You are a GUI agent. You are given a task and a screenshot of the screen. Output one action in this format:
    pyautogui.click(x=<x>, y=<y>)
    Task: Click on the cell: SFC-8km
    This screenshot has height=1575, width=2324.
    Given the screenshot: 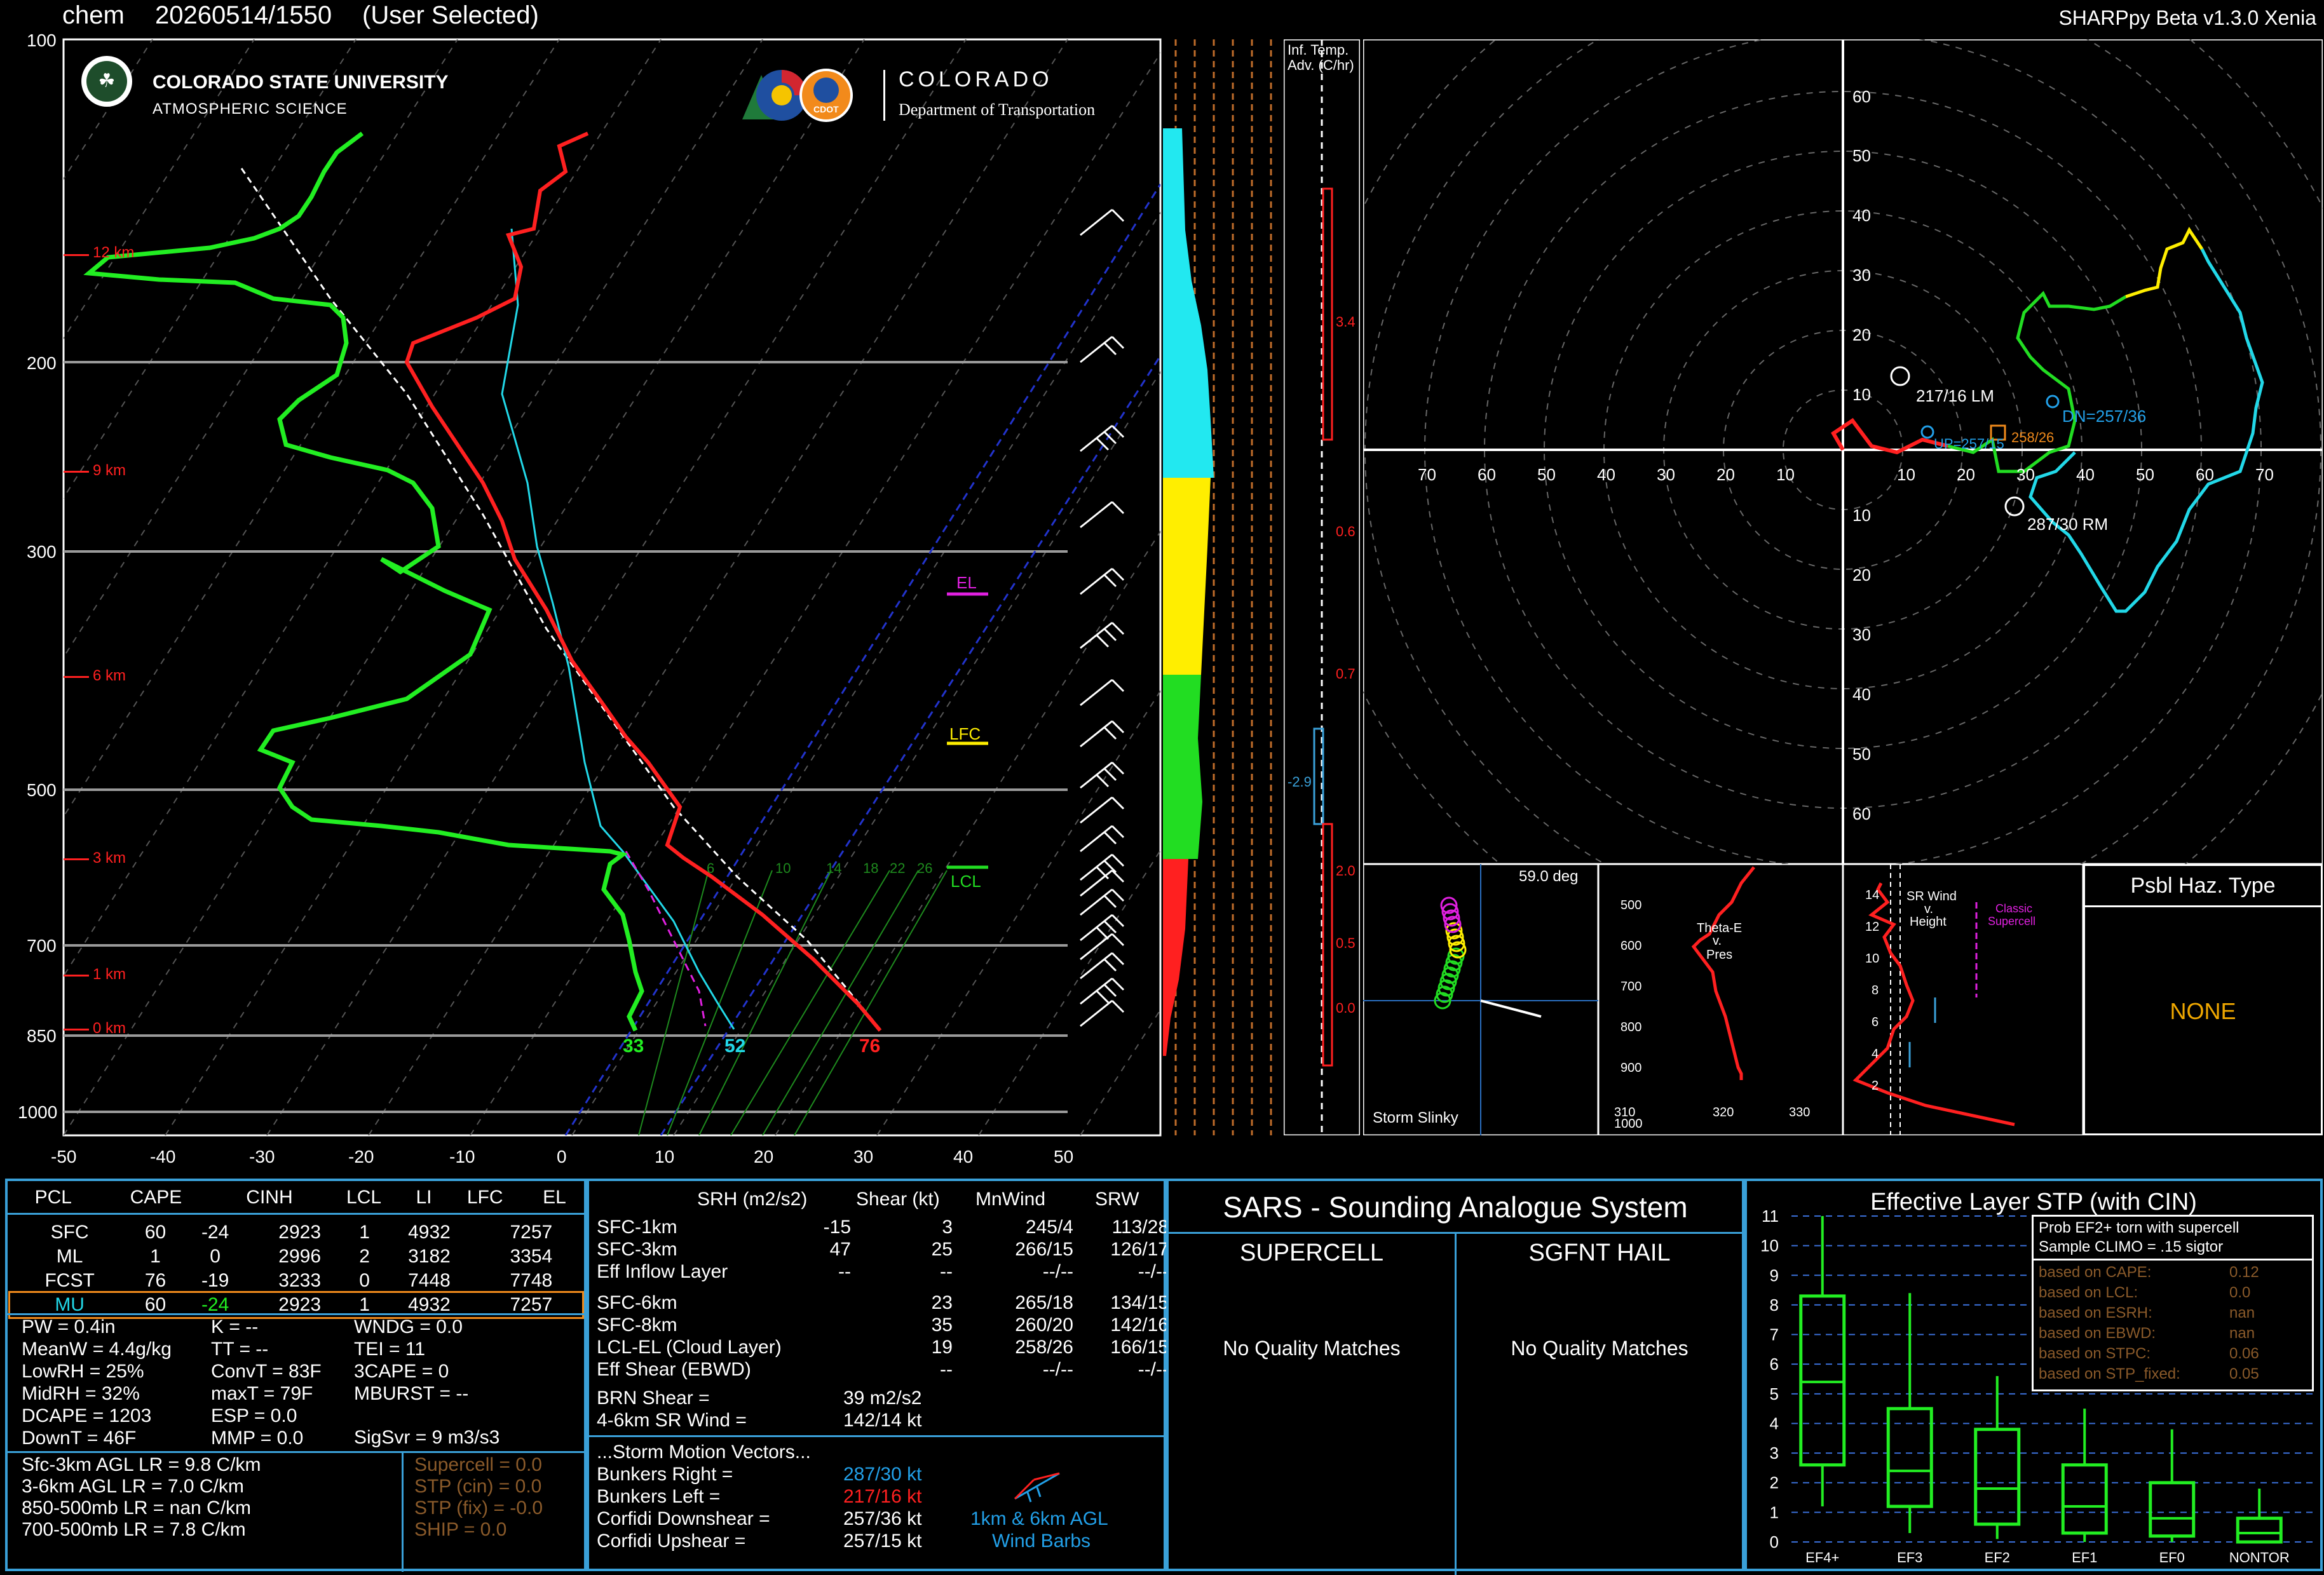 What is the action you would take?
    pyautogui.click(x=637, y=1325)
    